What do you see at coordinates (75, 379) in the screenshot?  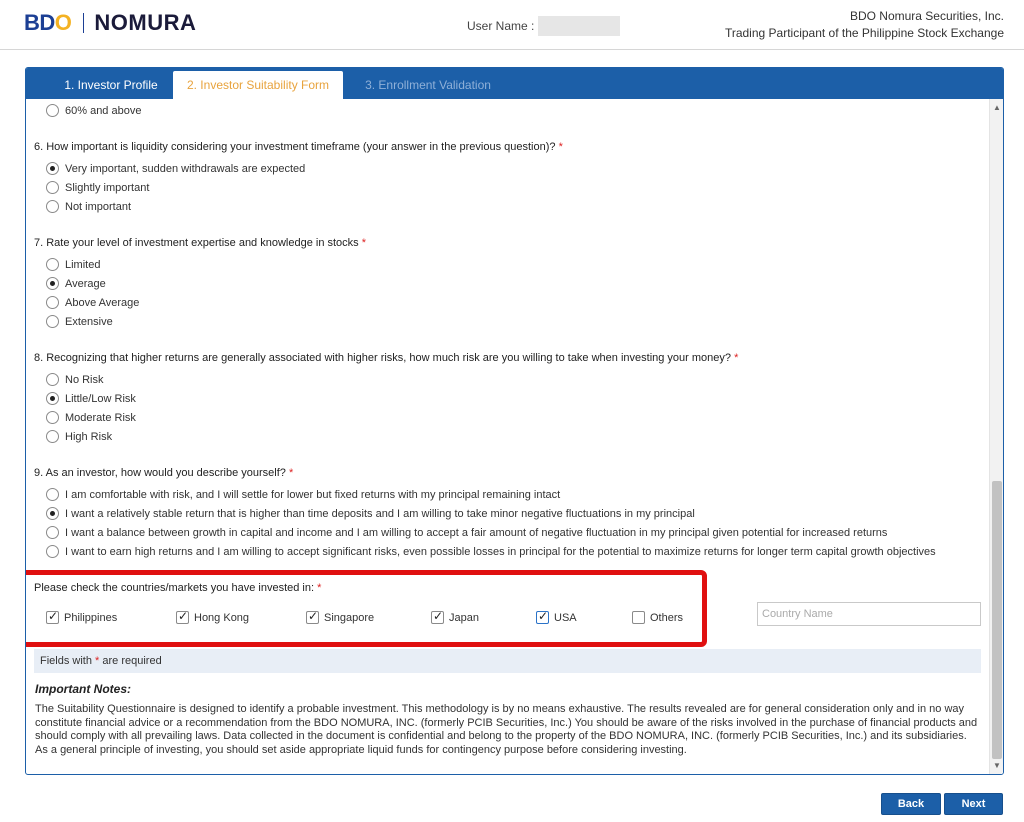 I see `q8-option: No Risk` at bounding box center [75, 379].